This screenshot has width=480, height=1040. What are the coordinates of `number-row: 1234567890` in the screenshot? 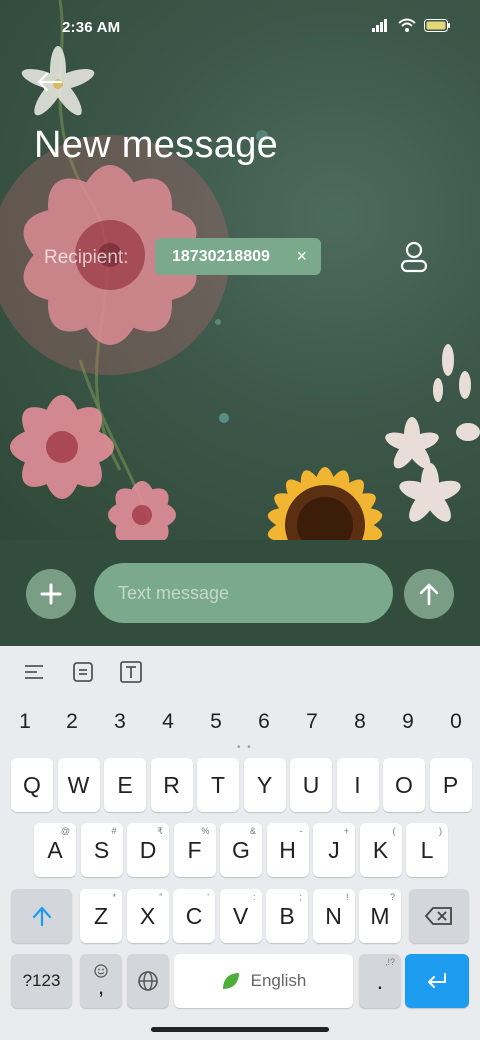 It's located at (240, 722).